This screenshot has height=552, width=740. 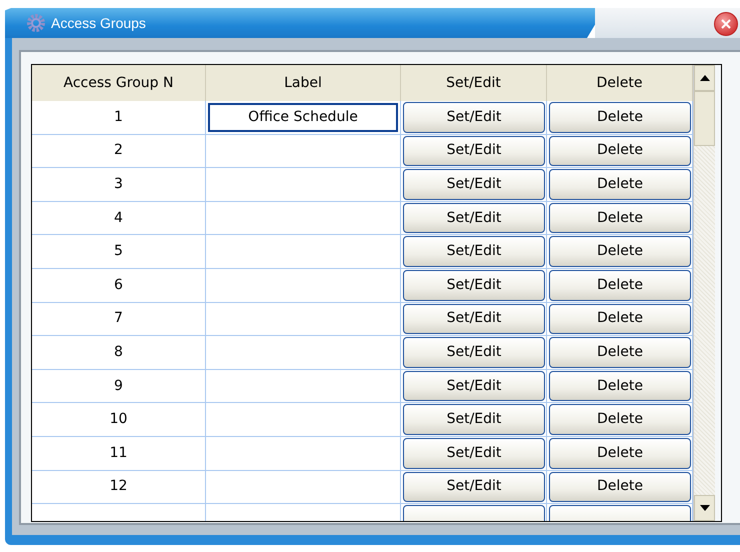 I want to click on gear-icon, so click(x=36, y=23).